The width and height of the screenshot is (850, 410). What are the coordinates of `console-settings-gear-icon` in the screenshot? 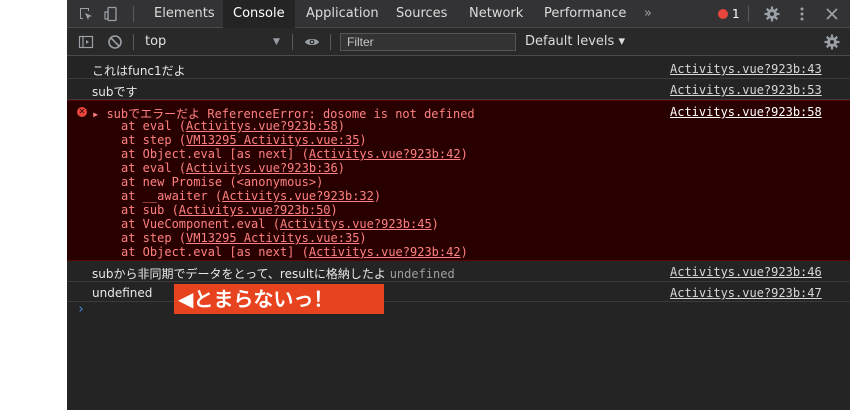 It's located at (832, 42).